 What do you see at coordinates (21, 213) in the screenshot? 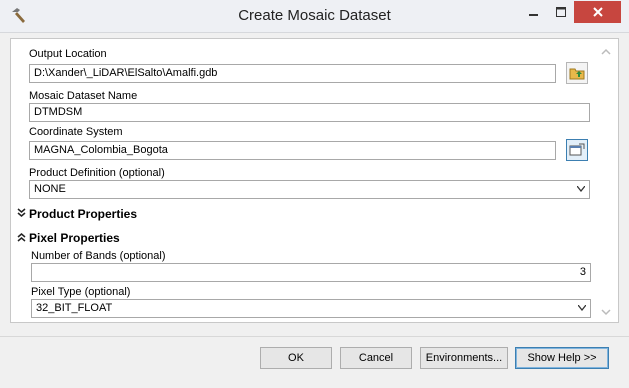
I see `expand-chevron-icon` at bounding box center [21, 213].